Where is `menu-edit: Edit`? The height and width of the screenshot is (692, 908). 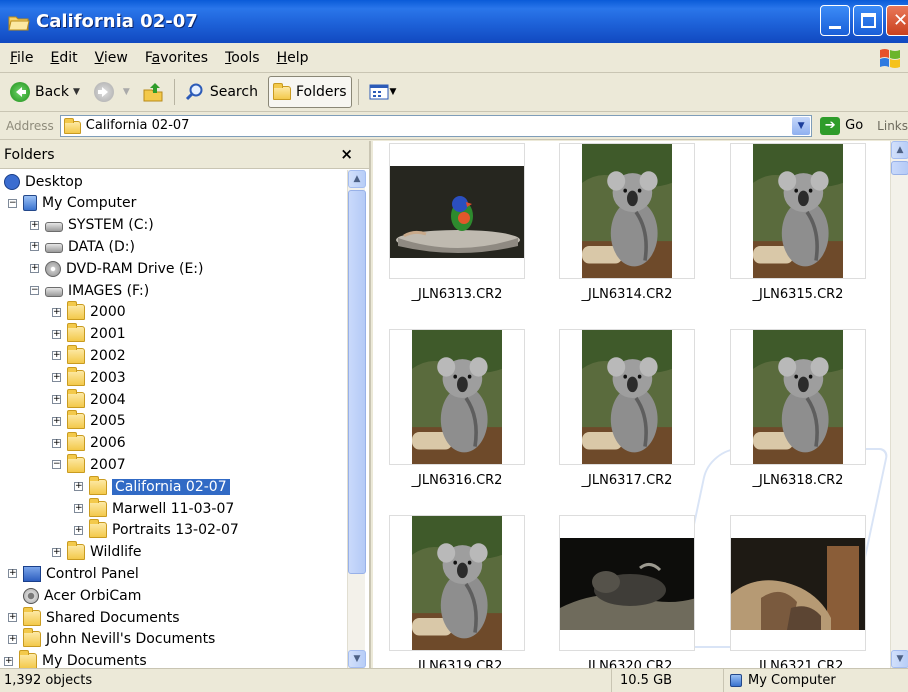
menu-edit: Edit is located at coordinates (63, 58).